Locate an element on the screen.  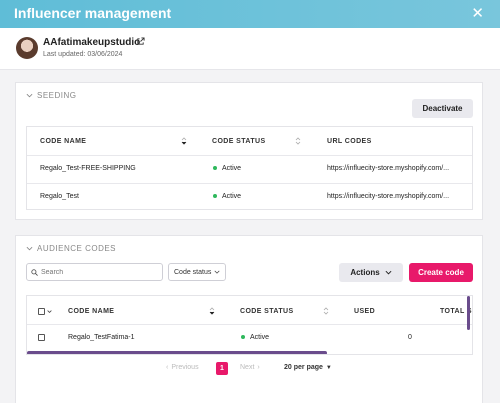
previous-label: Previous is located at coordinates (185, 367).